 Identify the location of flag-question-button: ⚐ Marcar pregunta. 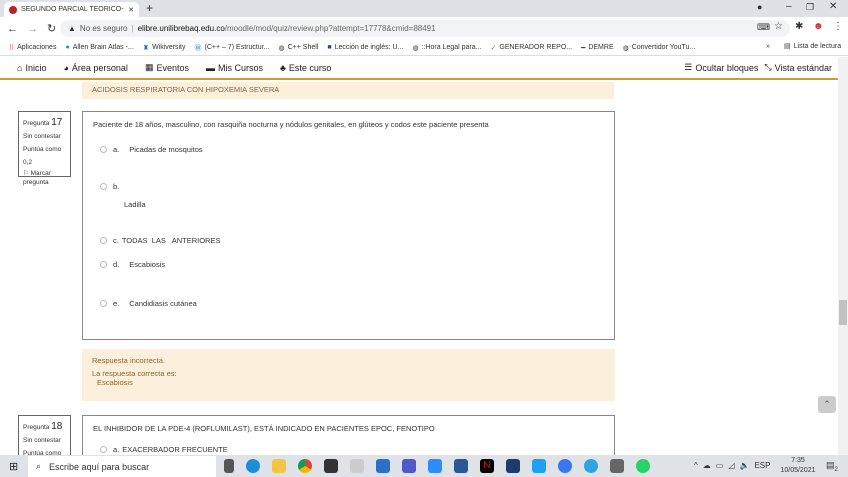
(44, 178).